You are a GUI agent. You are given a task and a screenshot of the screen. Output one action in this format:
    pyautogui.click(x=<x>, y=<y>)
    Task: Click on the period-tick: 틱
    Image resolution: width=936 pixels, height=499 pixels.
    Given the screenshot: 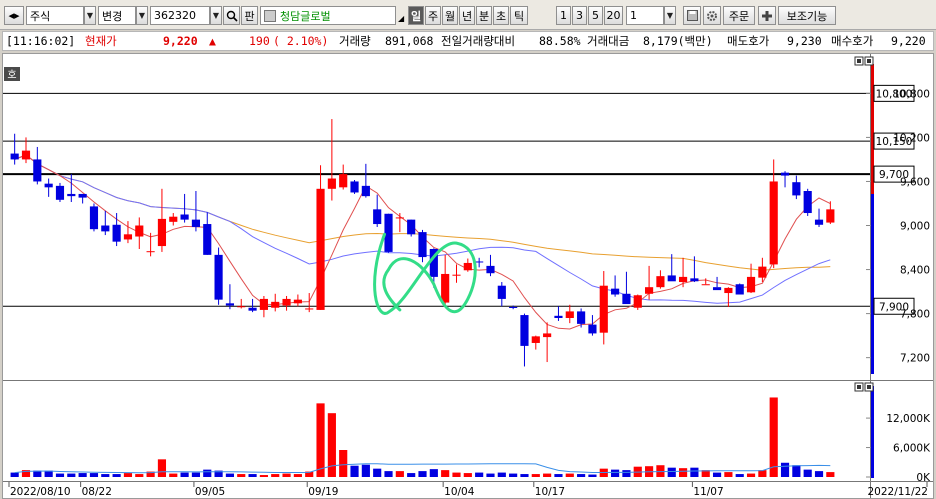 What is the action you would take?
    pyautogui.click(x=519, y=15)
    